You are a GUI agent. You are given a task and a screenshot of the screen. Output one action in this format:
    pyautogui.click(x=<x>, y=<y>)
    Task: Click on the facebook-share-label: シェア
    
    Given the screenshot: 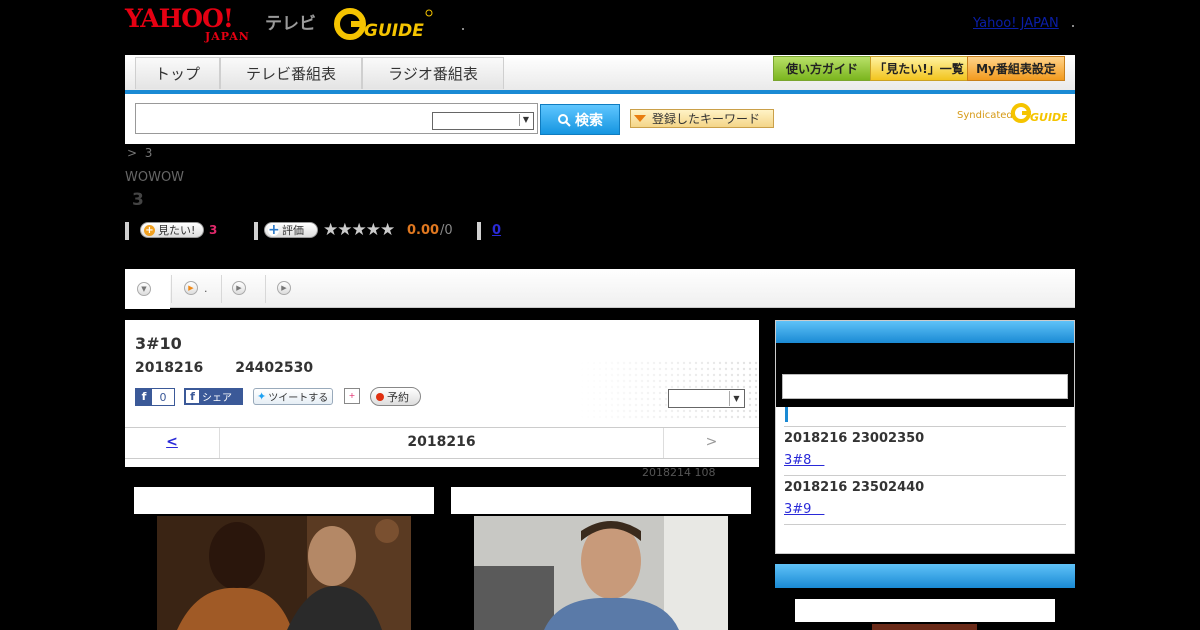 What is the action you would take?
    pyautogui.click(x=217, y=398)
    